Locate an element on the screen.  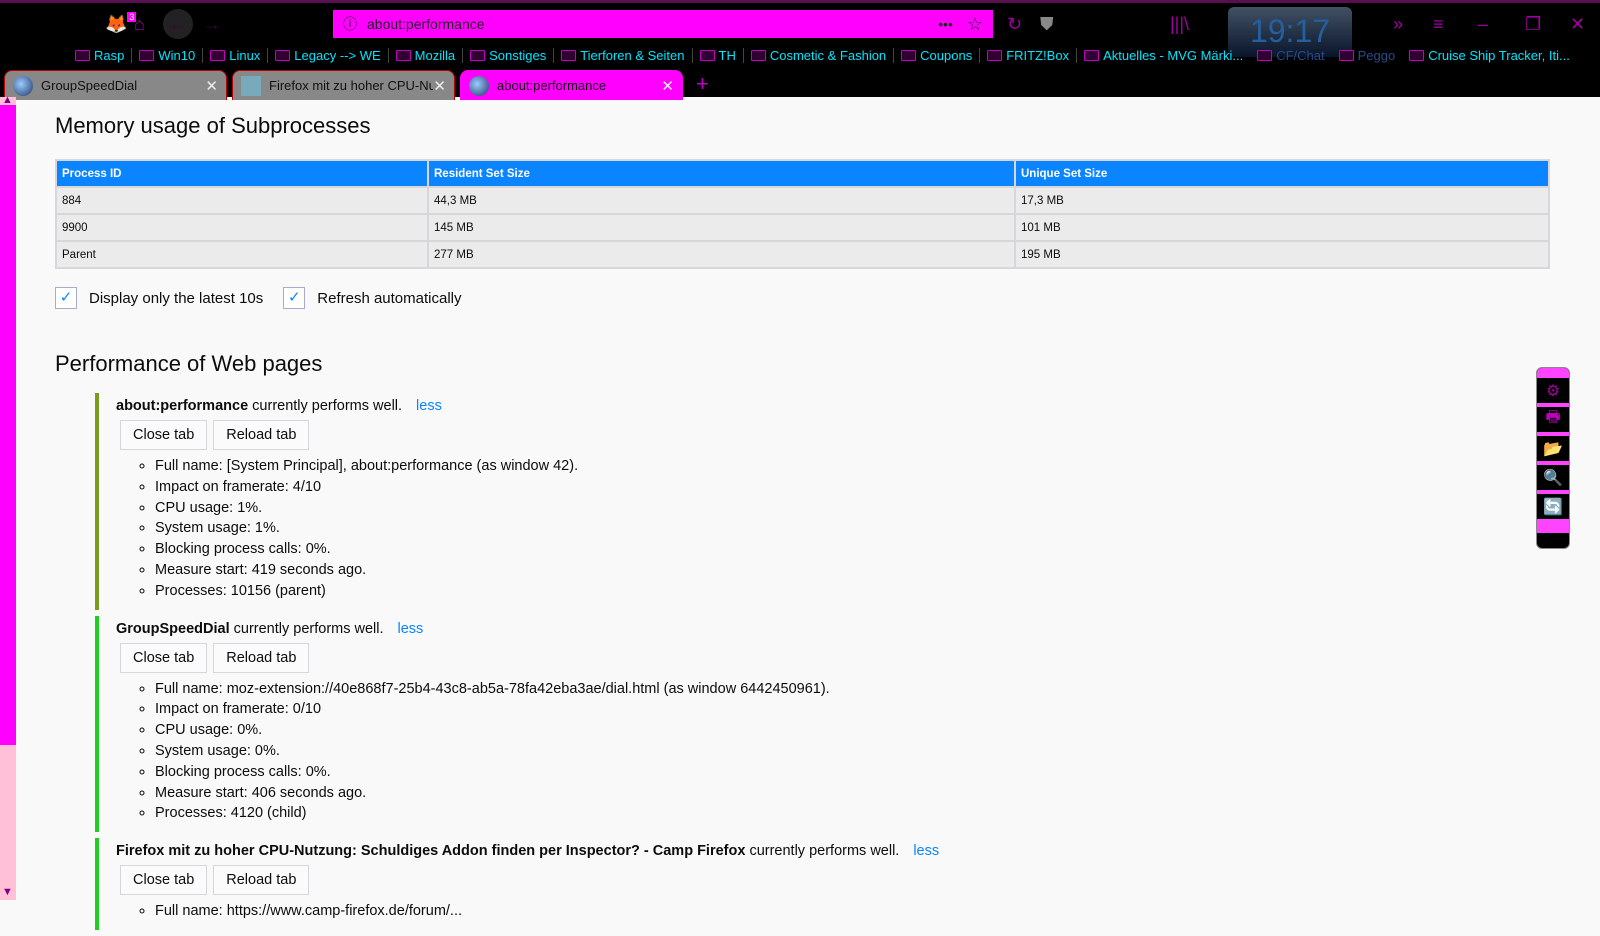
reload-icon: ↻ is located at coordinates (1014, 24).